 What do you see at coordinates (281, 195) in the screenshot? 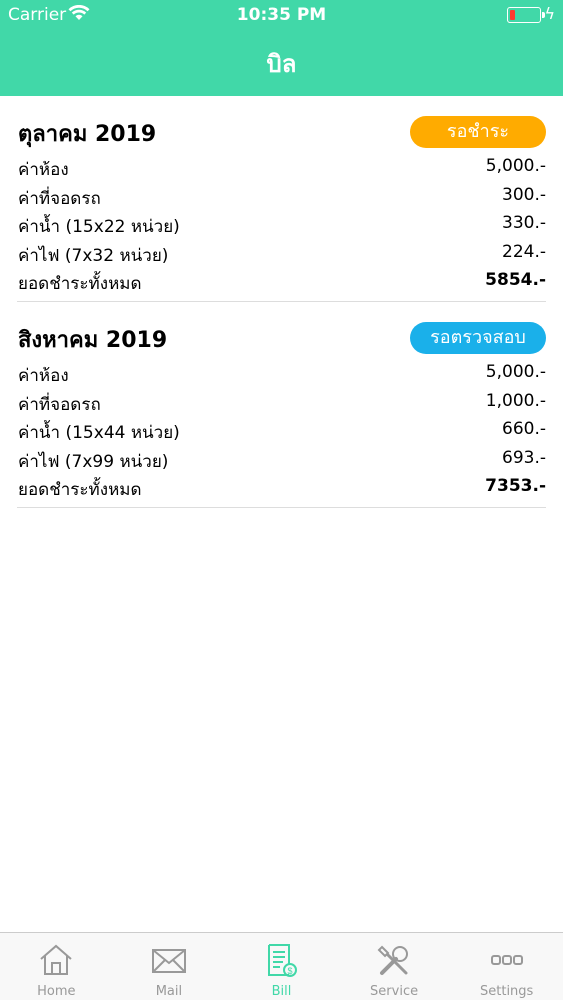
I see `bill-item-row: ค่าที่จอดรถ 300.-` at bounding box center [281, 195].